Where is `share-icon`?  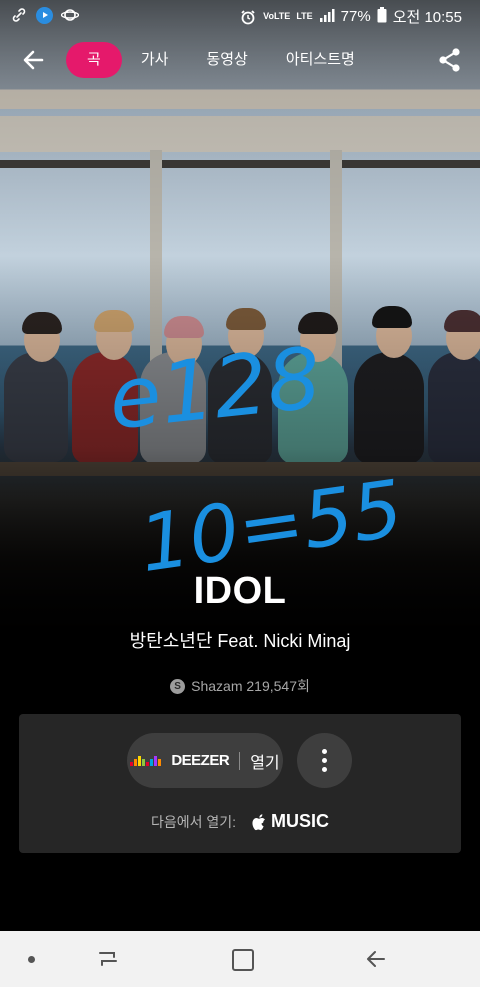
share-icon is located at coordinates (449, 60).